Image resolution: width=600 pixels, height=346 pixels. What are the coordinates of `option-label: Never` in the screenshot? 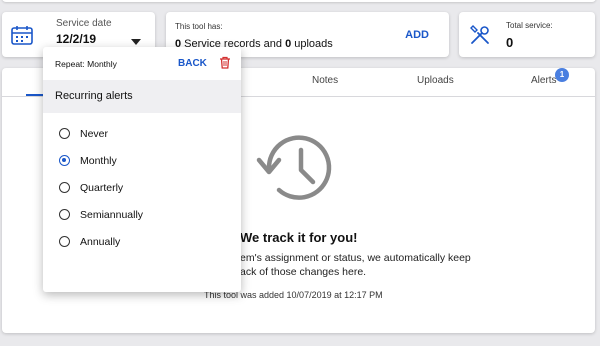 It's located at (94, 134).